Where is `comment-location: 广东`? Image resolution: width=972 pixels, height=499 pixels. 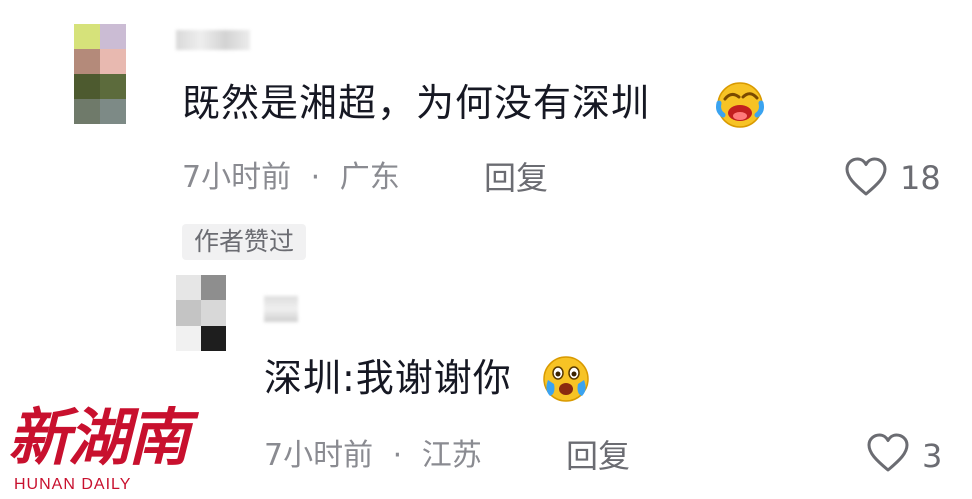
comment-location: 广东 is located at coordinates (369, 177).